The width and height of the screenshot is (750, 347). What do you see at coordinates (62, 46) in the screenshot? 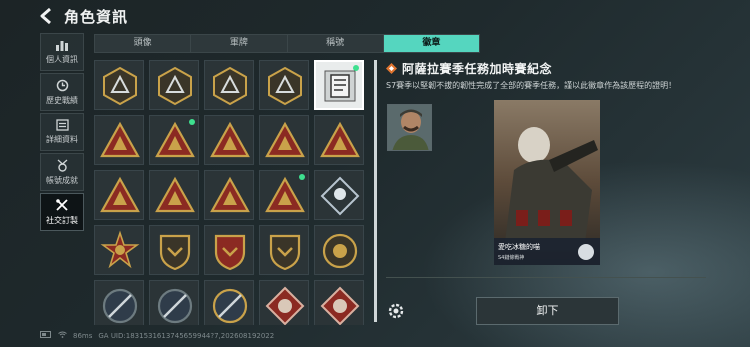
I see `bar-chart-icon` at bounding box center [62, 46].